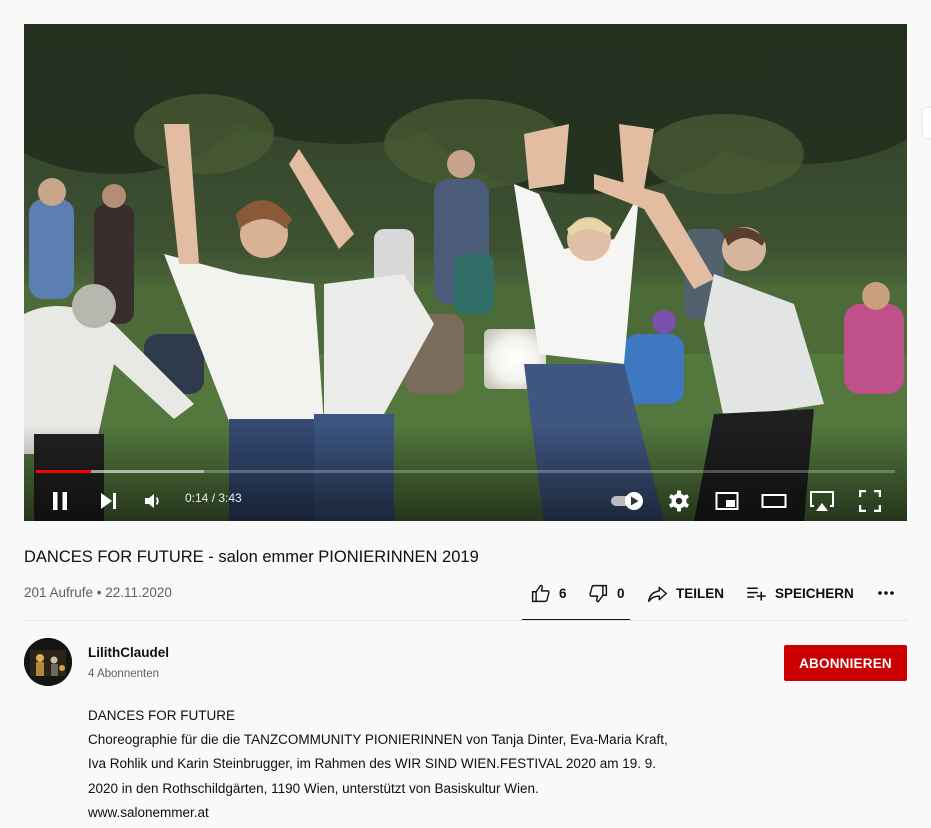  What do you see at coordinates (162, 715) in the screenshot?
I see `description-line: DANCES FOR FUTURE` at bounding box center [162, 715].